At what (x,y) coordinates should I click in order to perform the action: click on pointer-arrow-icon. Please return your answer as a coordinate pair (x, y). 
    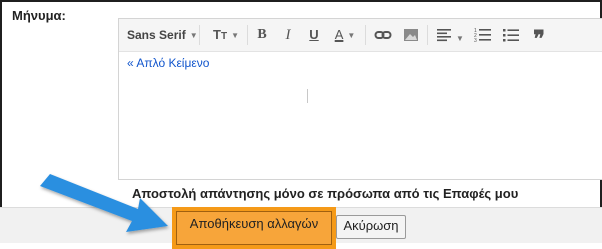
    Looking at the image, I should click on (104, 203).